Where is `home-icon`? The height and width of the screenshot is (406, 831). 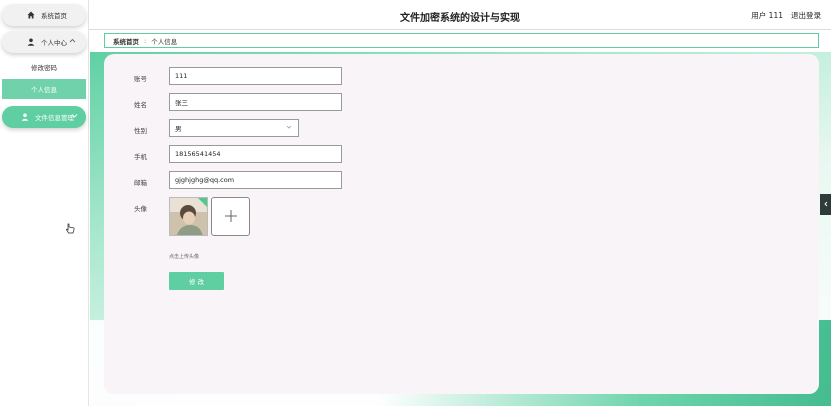
home-icon is located at coordinates (30, 15).